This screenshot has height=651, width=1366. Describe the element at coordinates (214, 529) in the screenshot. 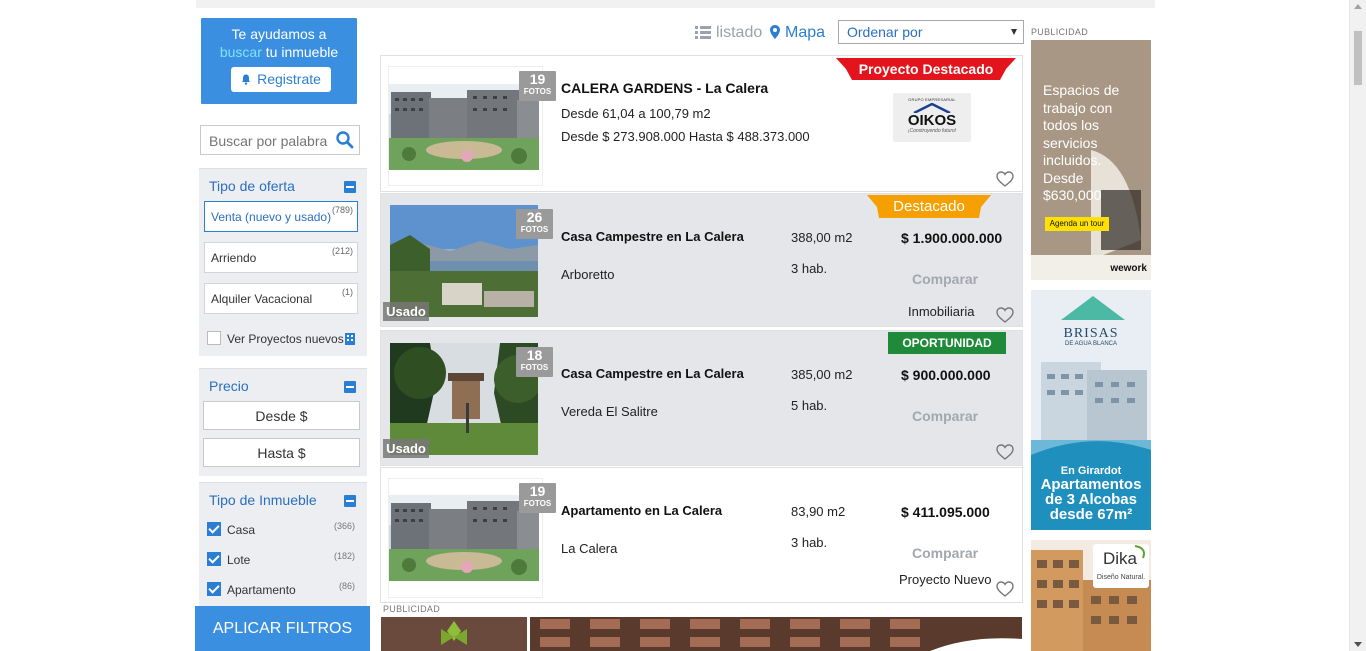

I see `casa-checkbox` at that location.